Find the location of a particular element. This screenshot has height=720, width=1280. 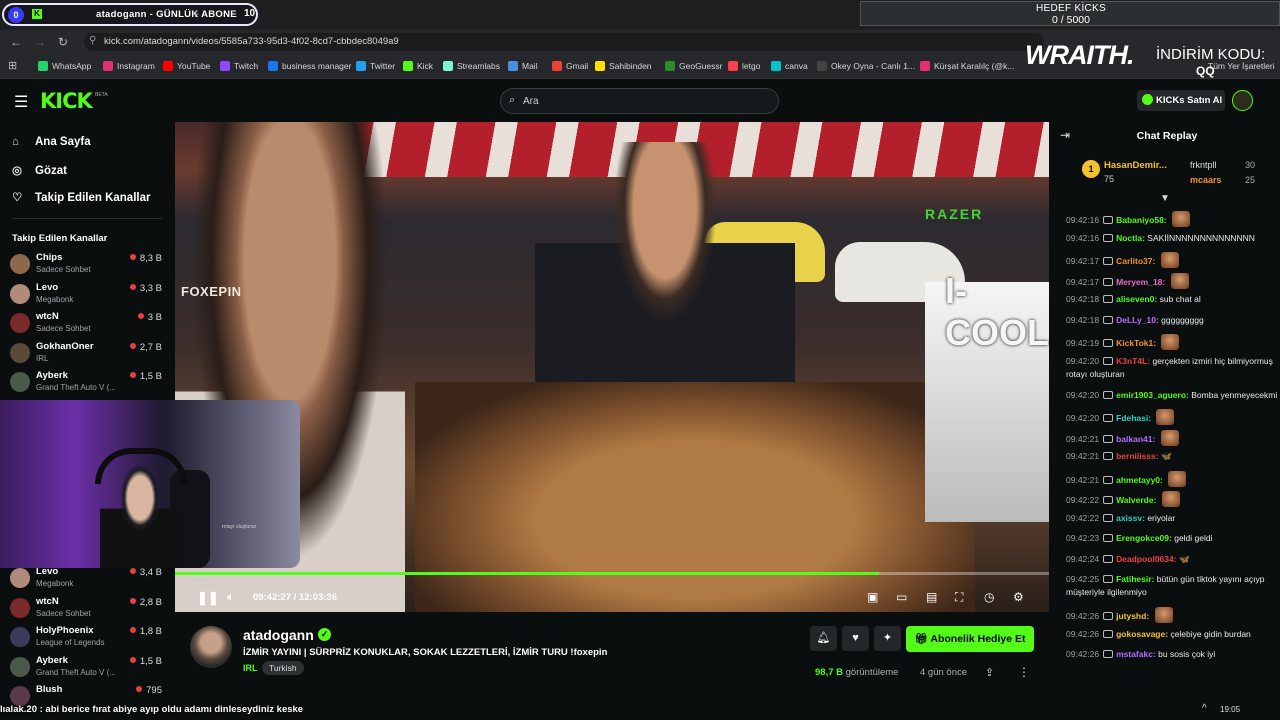

hamburger-menu-icon: ☰ is located at coordinates (21, 102).